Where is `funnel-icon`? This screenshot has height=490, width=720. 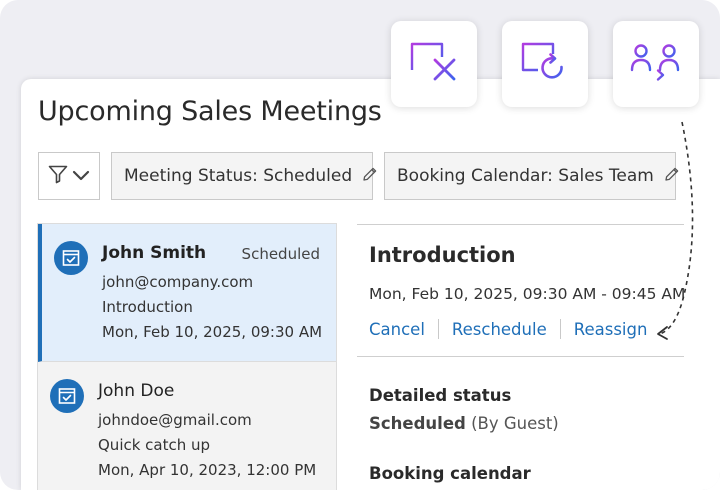 funnel-icon is located at coordinates (58, 176).